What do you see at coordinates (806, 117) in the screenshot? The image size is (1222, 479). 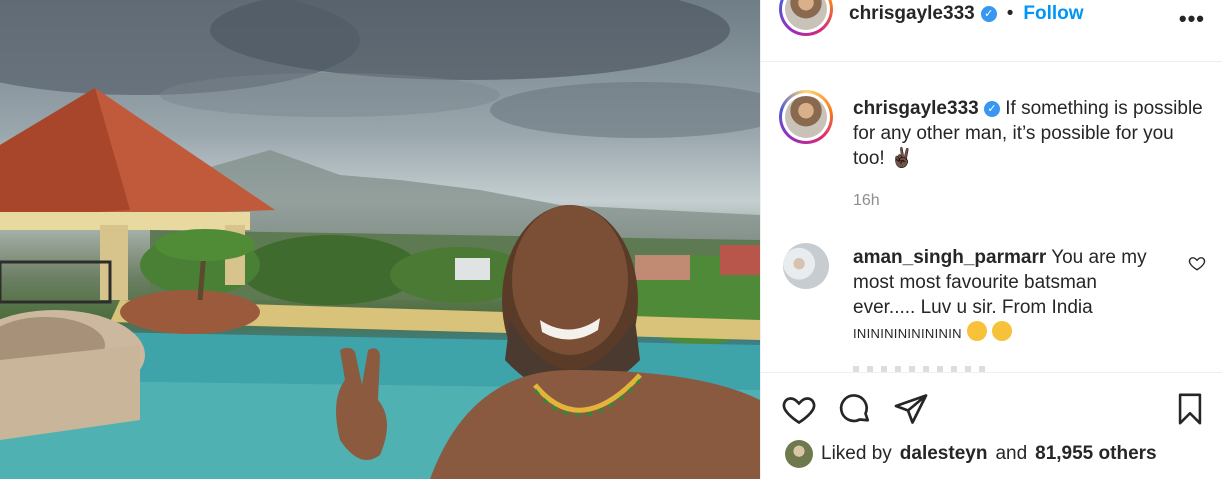 I see `caption-avatar` at bounding box center [806, 117].